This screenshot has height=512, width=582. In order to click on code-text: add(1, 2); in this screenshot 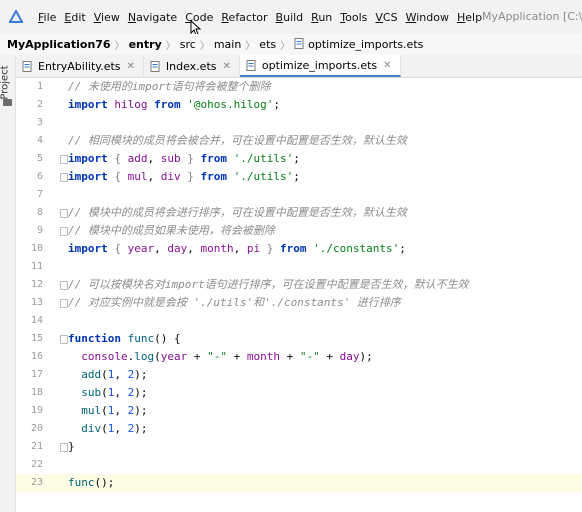, I will do `click(107, 375)`.